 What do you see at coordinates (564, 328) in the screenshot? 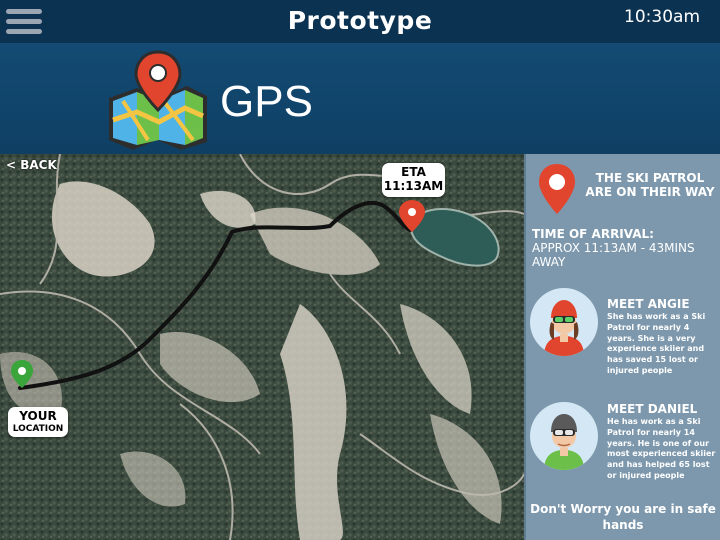
I see `skier-female-icon` at bounding box center [564, 328].